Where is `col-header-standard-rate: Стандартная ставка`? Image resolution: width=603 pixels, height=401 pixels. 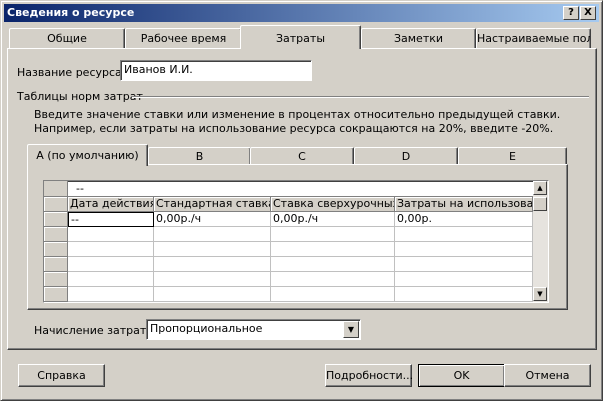 col-header-standard-rate: Стандартная ставка is located at coordinates (212, 204).